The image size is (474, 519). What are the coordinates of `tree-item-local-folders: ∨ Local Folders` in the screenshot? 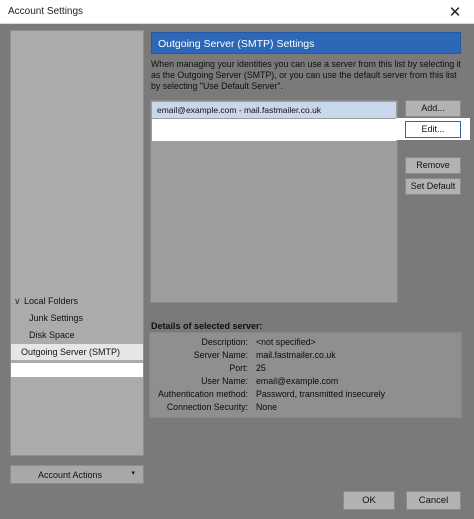 It's located at (77, 301).